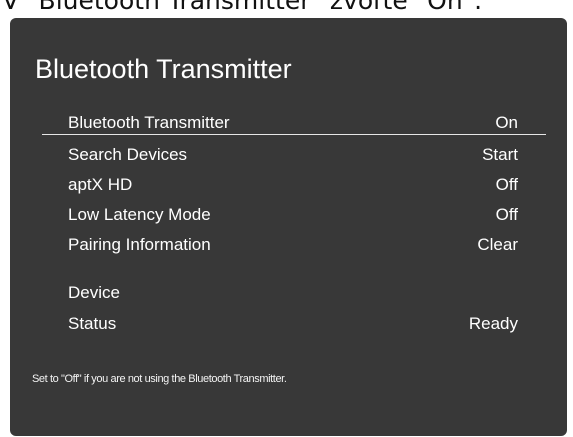 The height and width of the screenshot is (437, 573). I want to click on info-label: Device, so click(94, 292).